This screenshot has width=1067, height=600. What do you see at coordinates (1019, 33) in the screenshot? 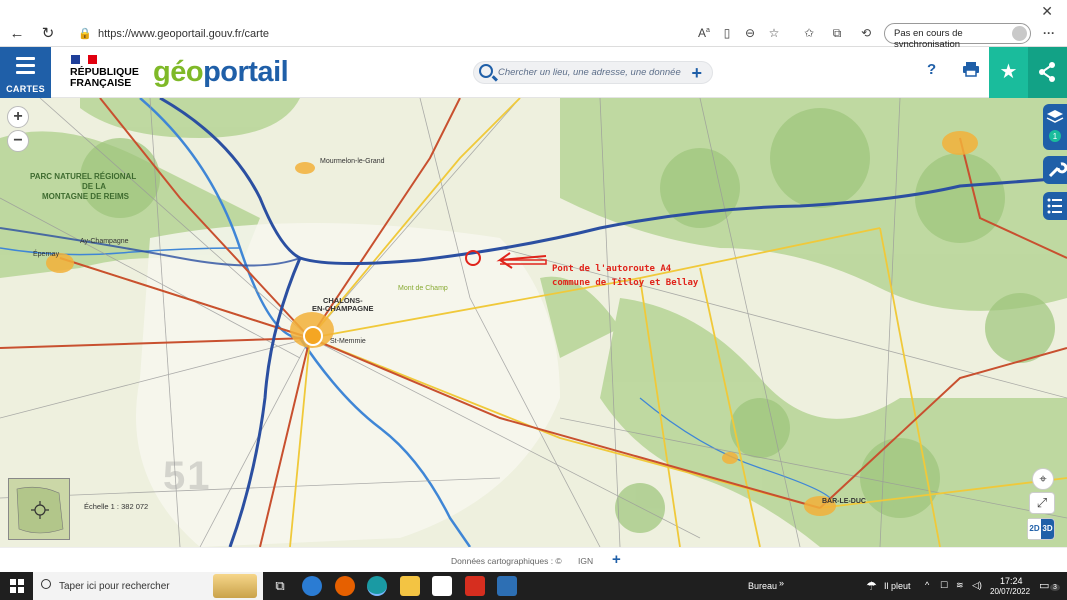
I see `profile-avatar` at bounding box center [1019, 33].